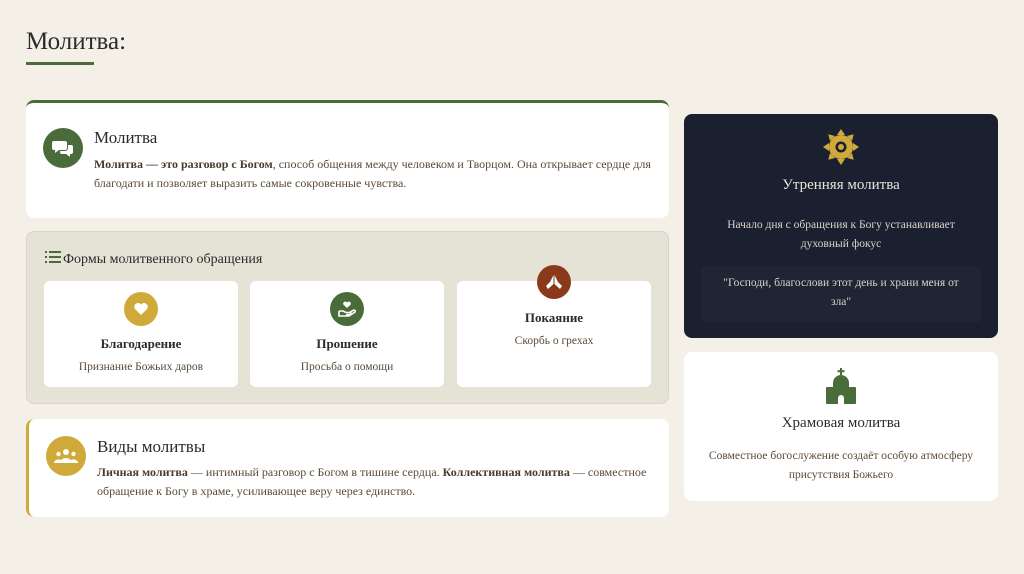  Describe the element at coordinates (841, 185) in the screenshot. I see `morning-heading: Утренняя молитва` at that location.